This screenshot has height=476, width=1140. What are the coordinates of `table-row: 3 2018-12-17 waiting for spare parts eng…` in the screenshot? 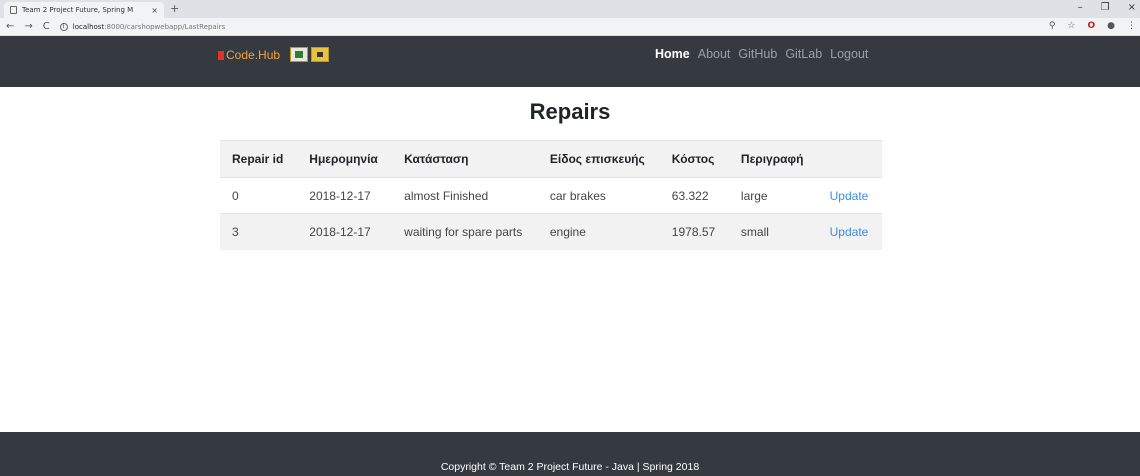 It's located at (551, 231).